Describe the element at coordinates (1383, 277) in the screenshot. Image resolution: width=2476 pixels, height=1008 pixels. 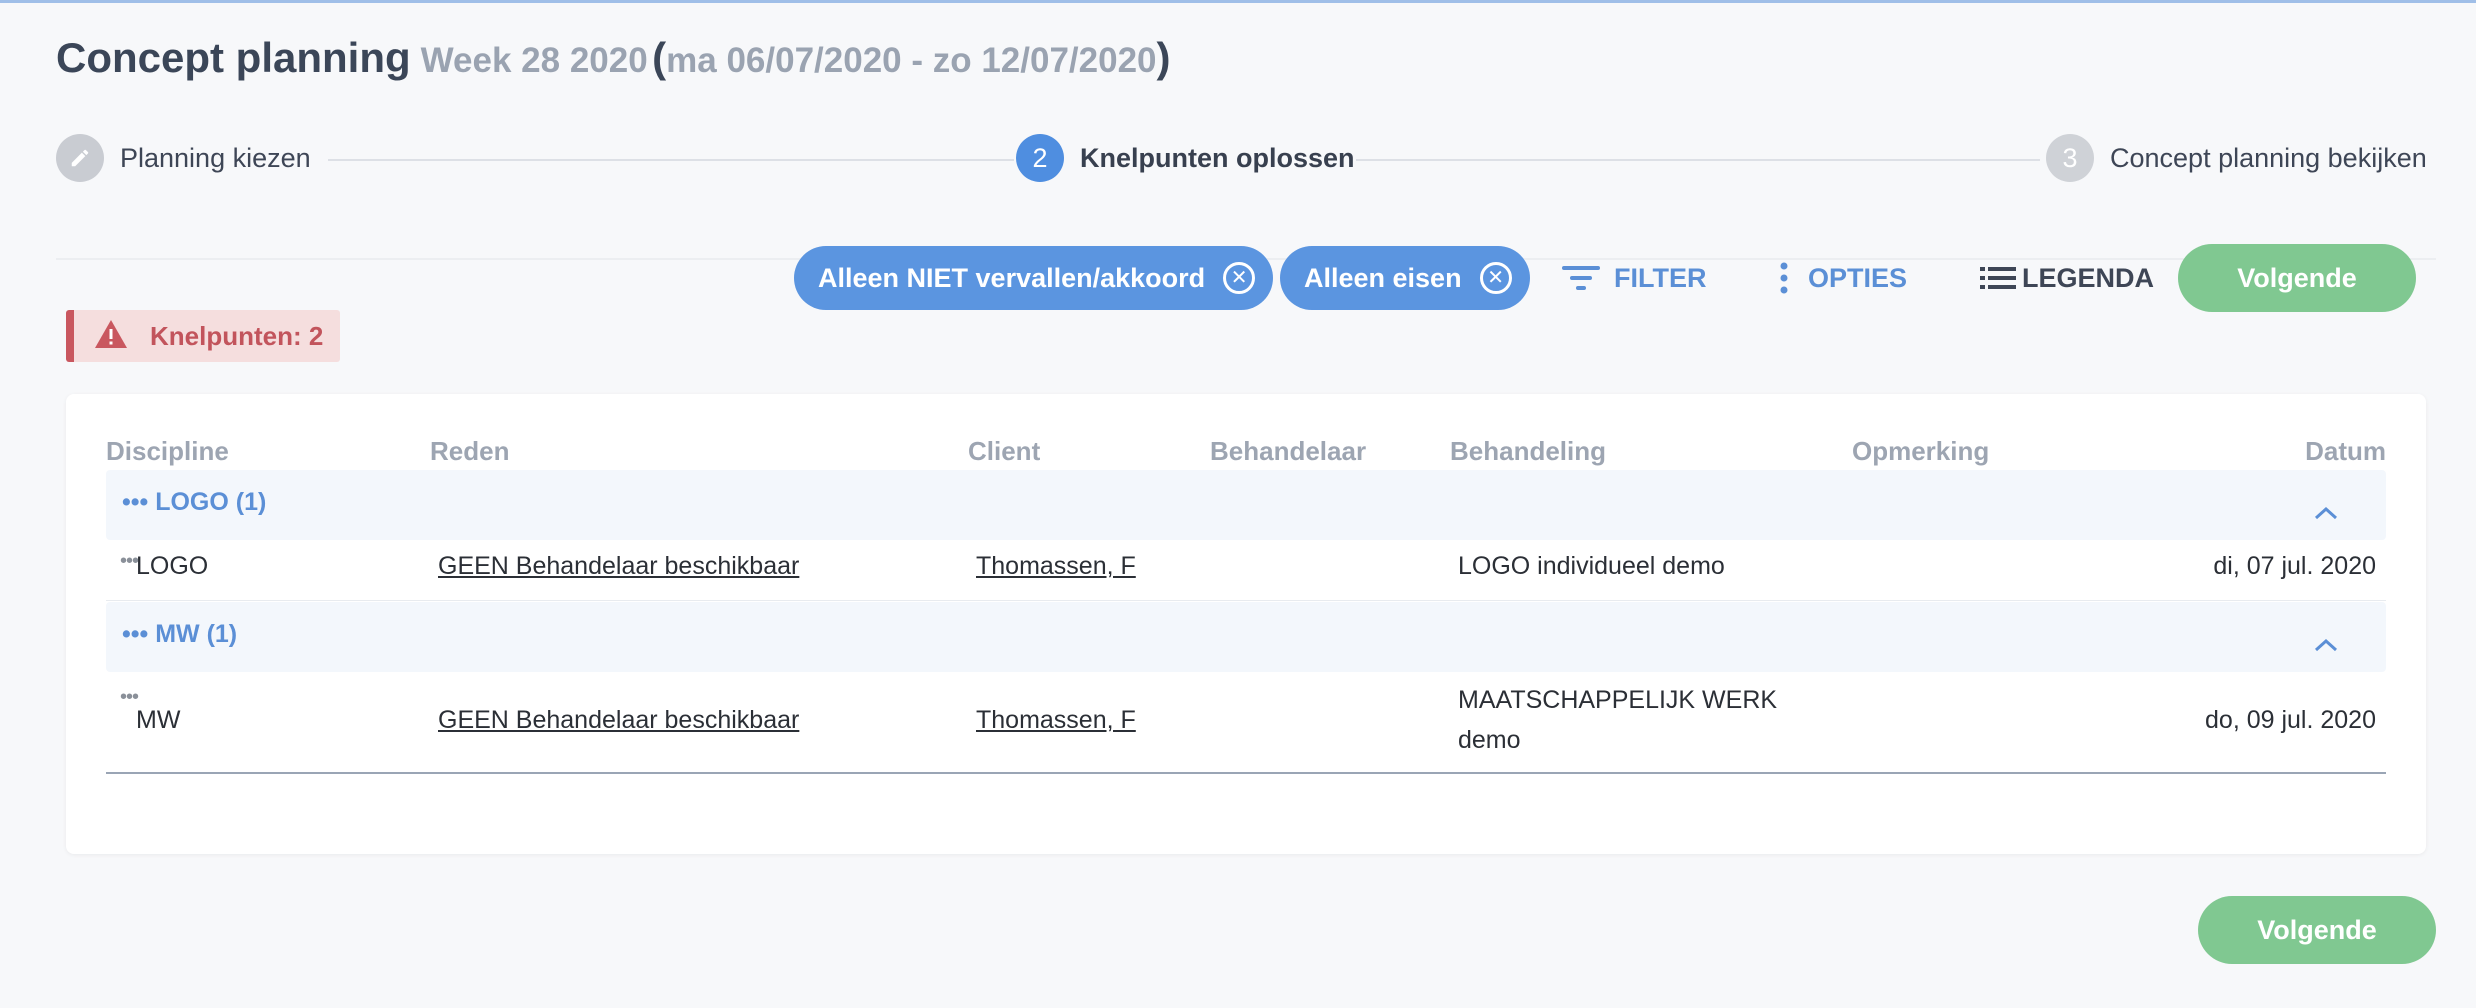
I see `chip-label: Alleen eisen` at that location.